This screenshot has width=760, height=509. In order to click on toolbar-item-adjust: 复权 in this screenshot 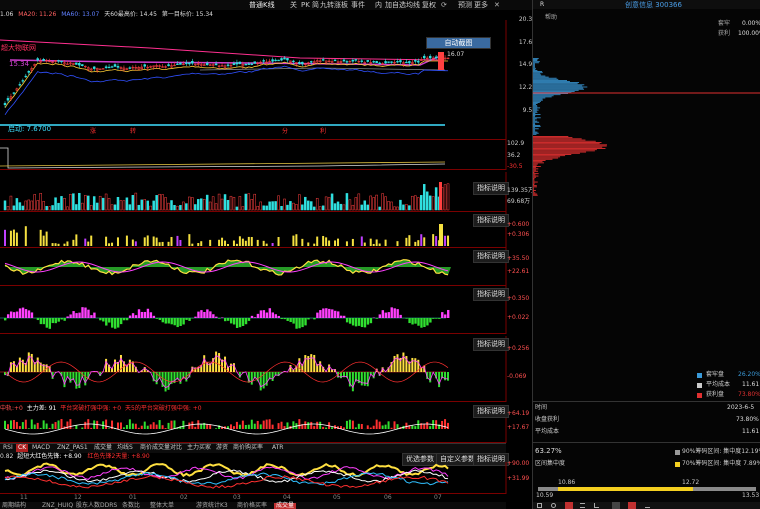, I will do `click(429, 5)`.